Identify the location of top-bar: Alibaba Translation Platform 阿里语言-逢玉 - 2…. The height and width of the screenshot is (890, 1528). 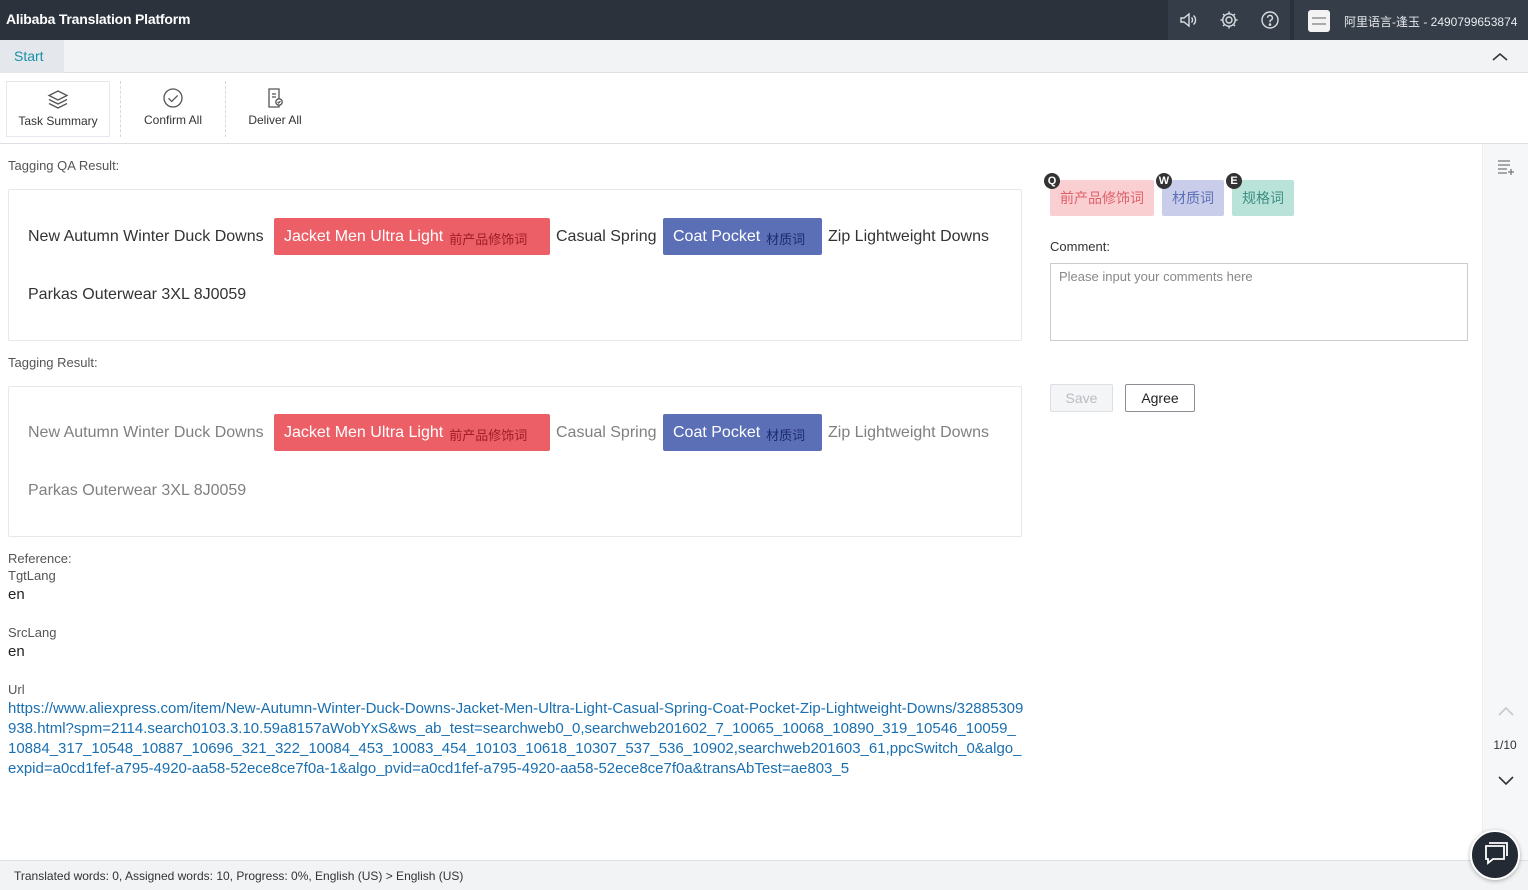
(764, 20).